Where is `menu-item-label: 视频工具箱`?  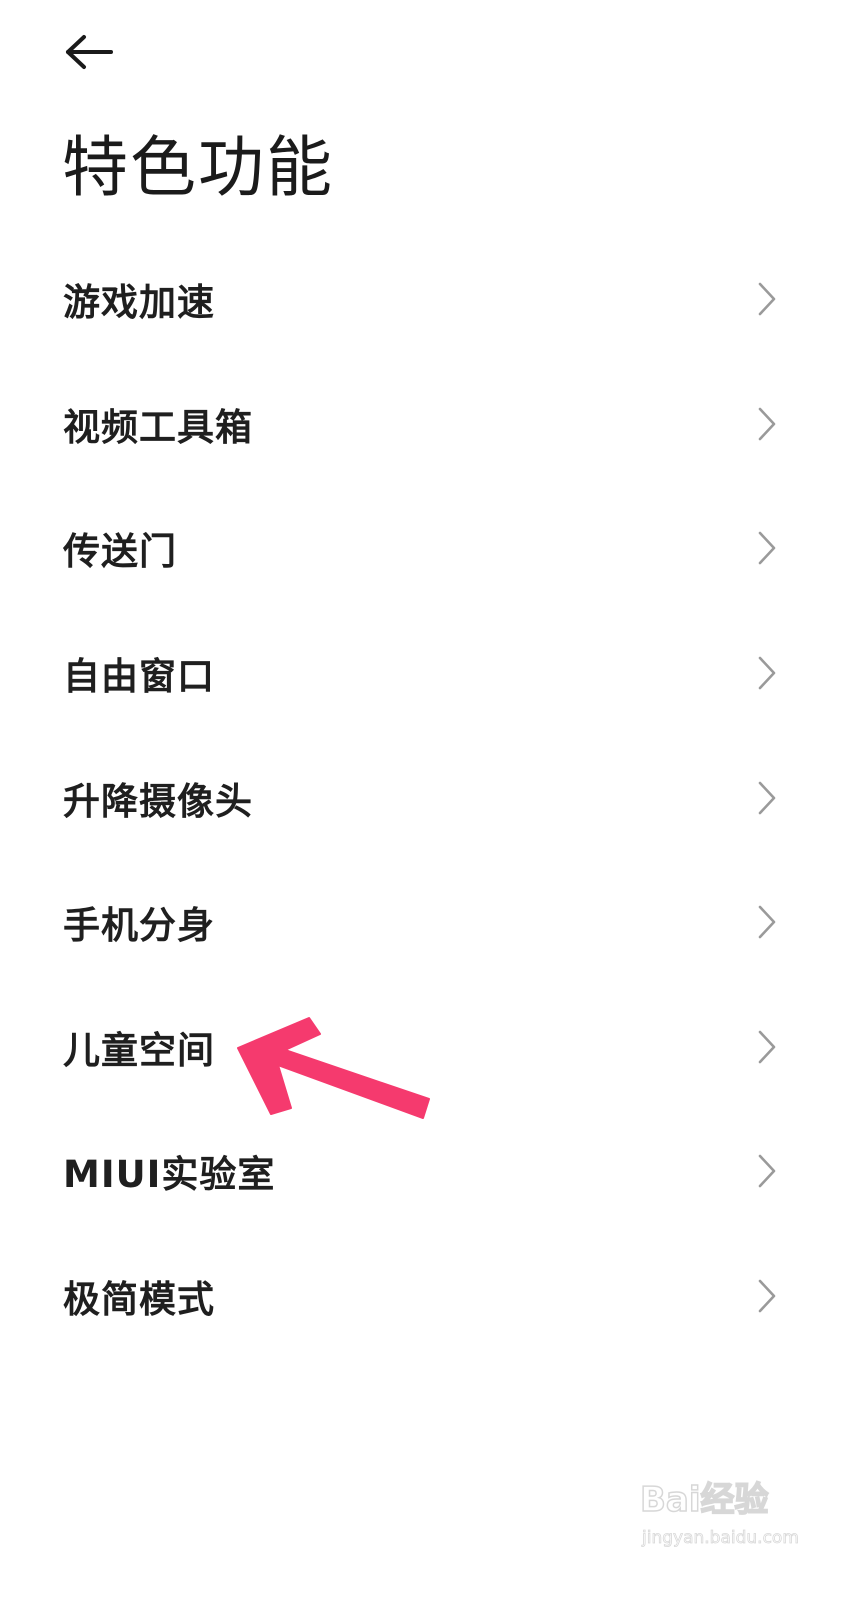
menu-item-label: 视频工具箱 is located at coordinates (158, 427).